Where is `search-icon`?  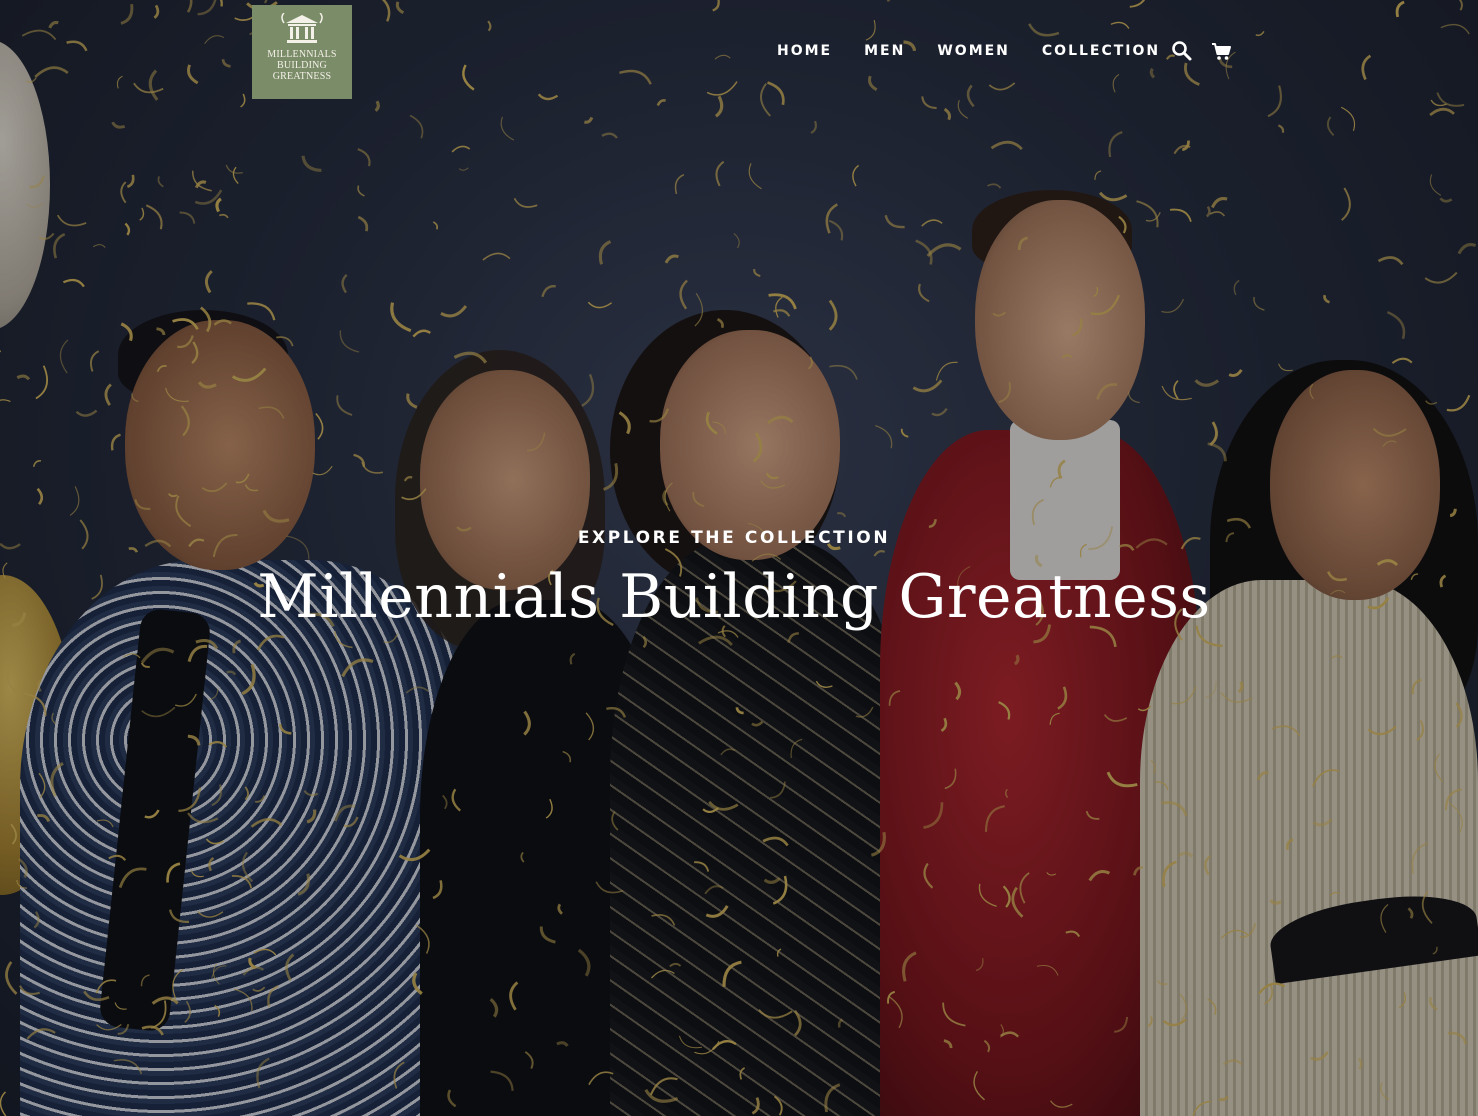 search-icon is located at coordinates (1182, 51).